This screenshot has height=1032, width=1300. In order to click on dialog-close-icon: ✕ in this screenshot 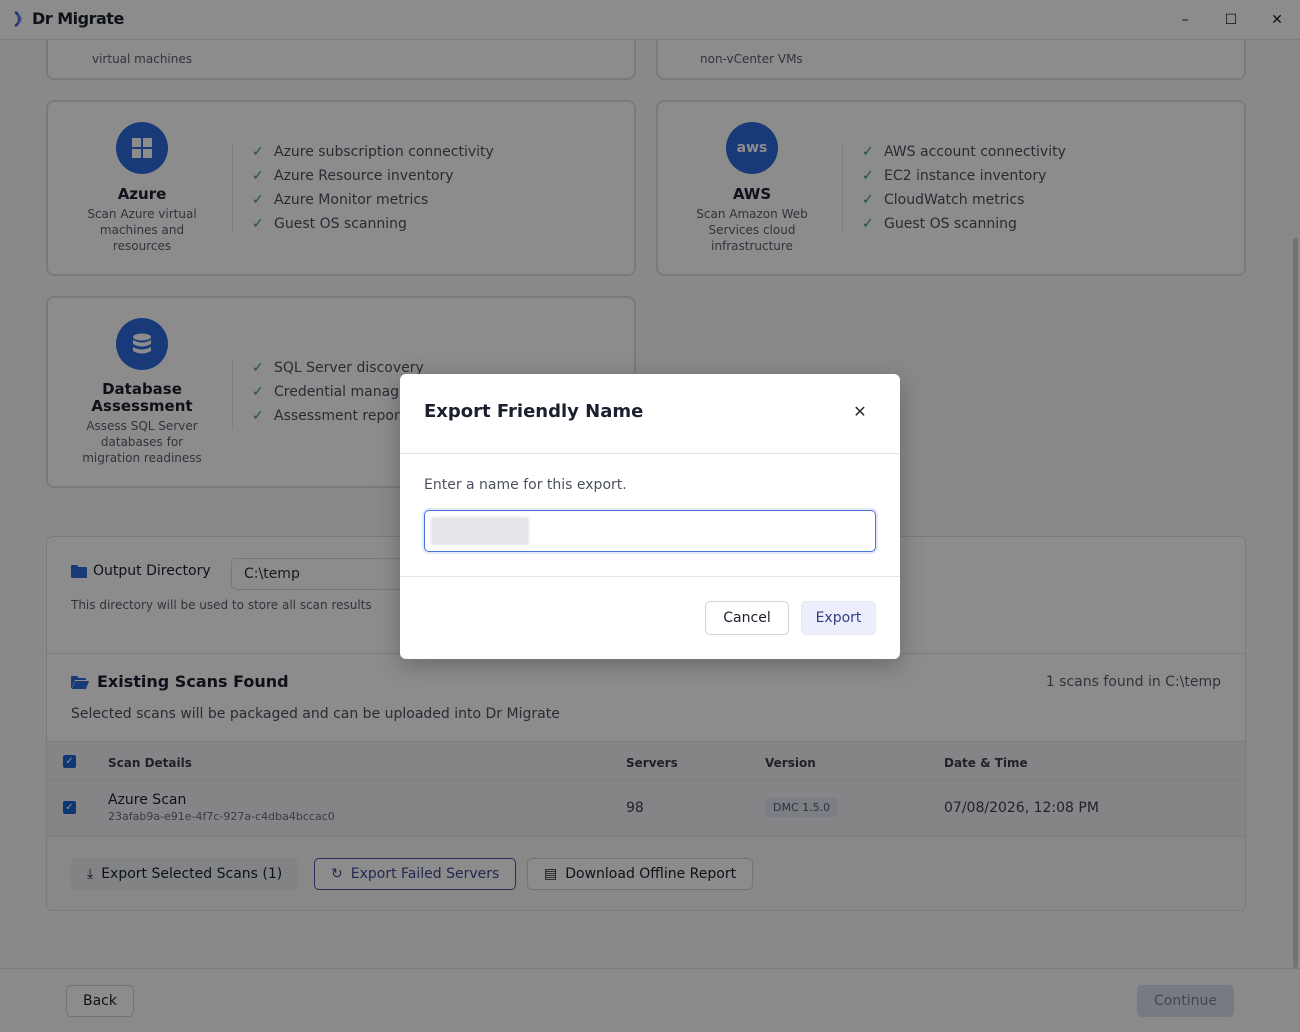, I will do `click(860, 412)`.